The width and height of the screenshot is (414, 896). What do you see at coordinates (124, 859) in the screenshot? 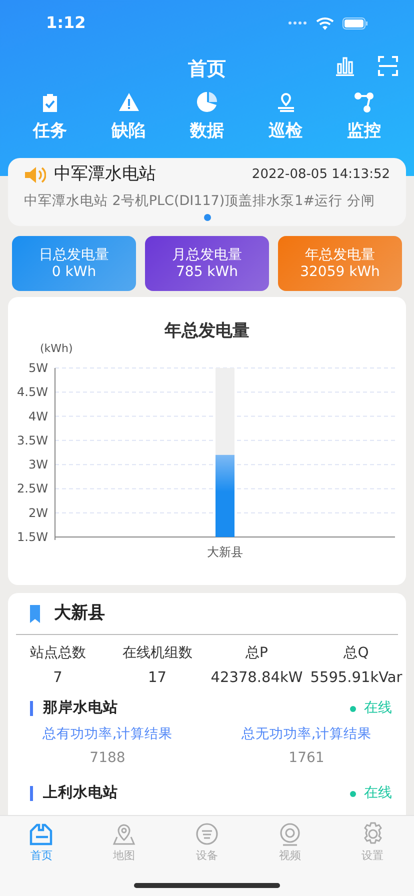
I see `tab-button: 地图` at bounding box center [124, 859].